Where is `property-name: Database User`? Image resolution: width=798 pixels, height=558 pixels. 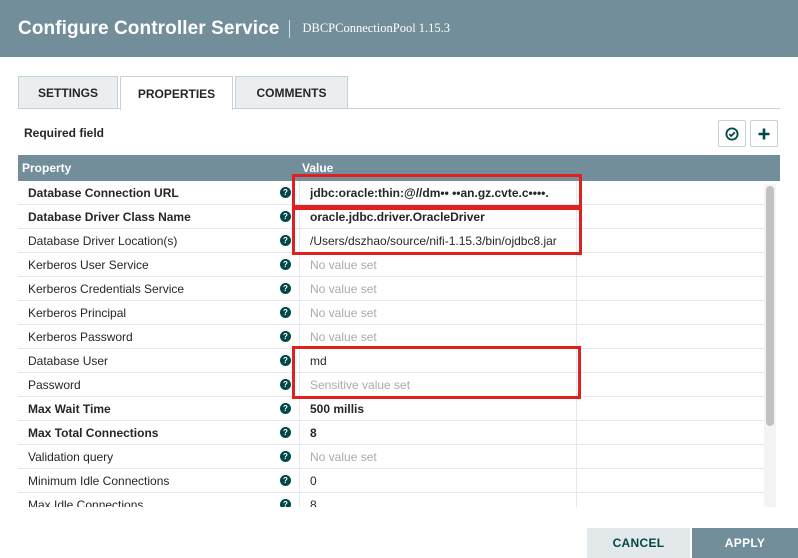
property-name: Database User is located at coordinates (68, 361).